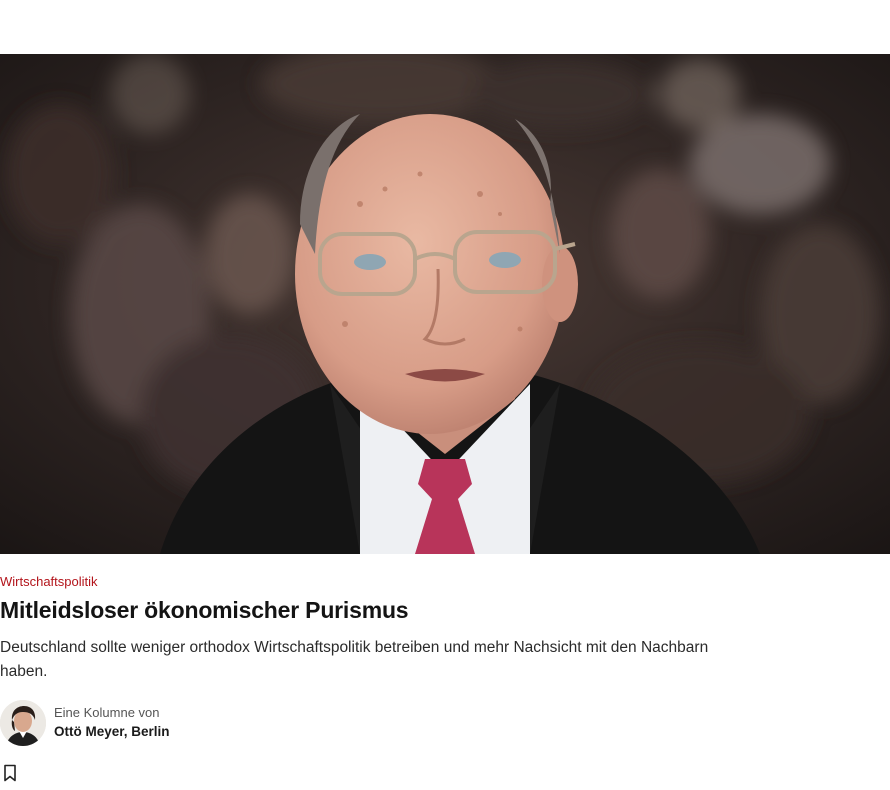  I want to click on bookmark-icon, so click(10, 773).